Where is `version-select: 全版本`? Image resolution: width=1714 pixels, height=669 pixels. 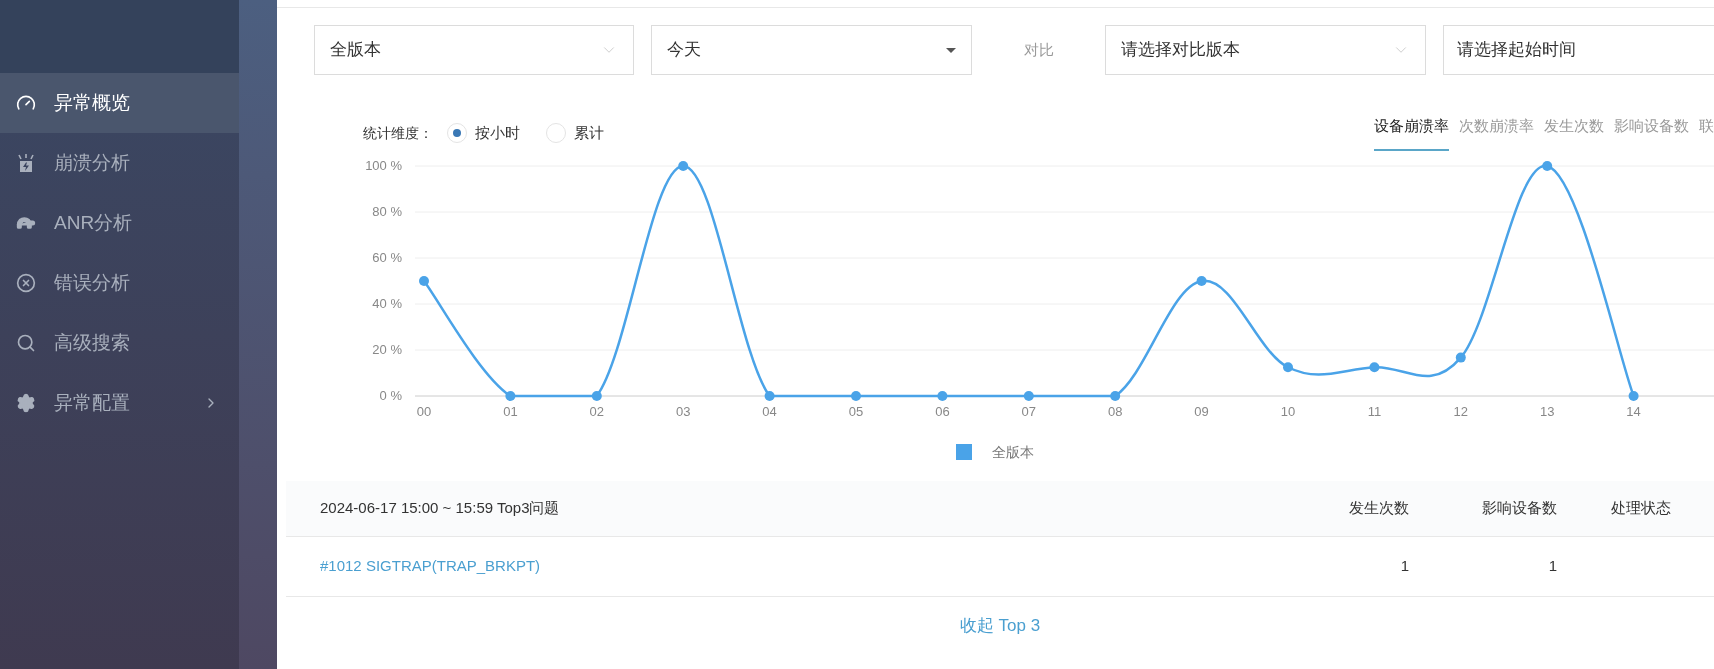 version-select: 全版本 is located at coordinates (474, 50).